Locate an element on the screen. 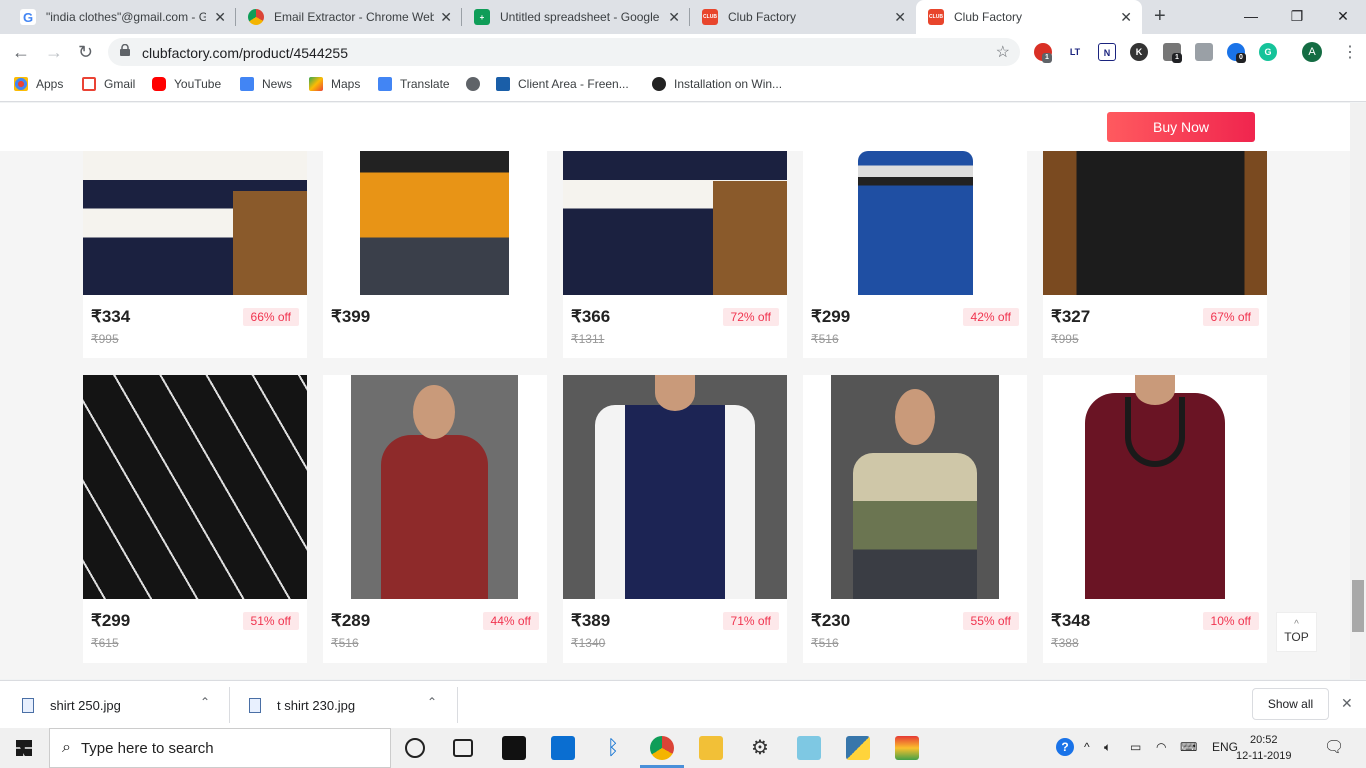 Image resolution: width=1366 pixels, height=768 pixels. bookmark-maps: Maps is located at coordinates (334, 84).